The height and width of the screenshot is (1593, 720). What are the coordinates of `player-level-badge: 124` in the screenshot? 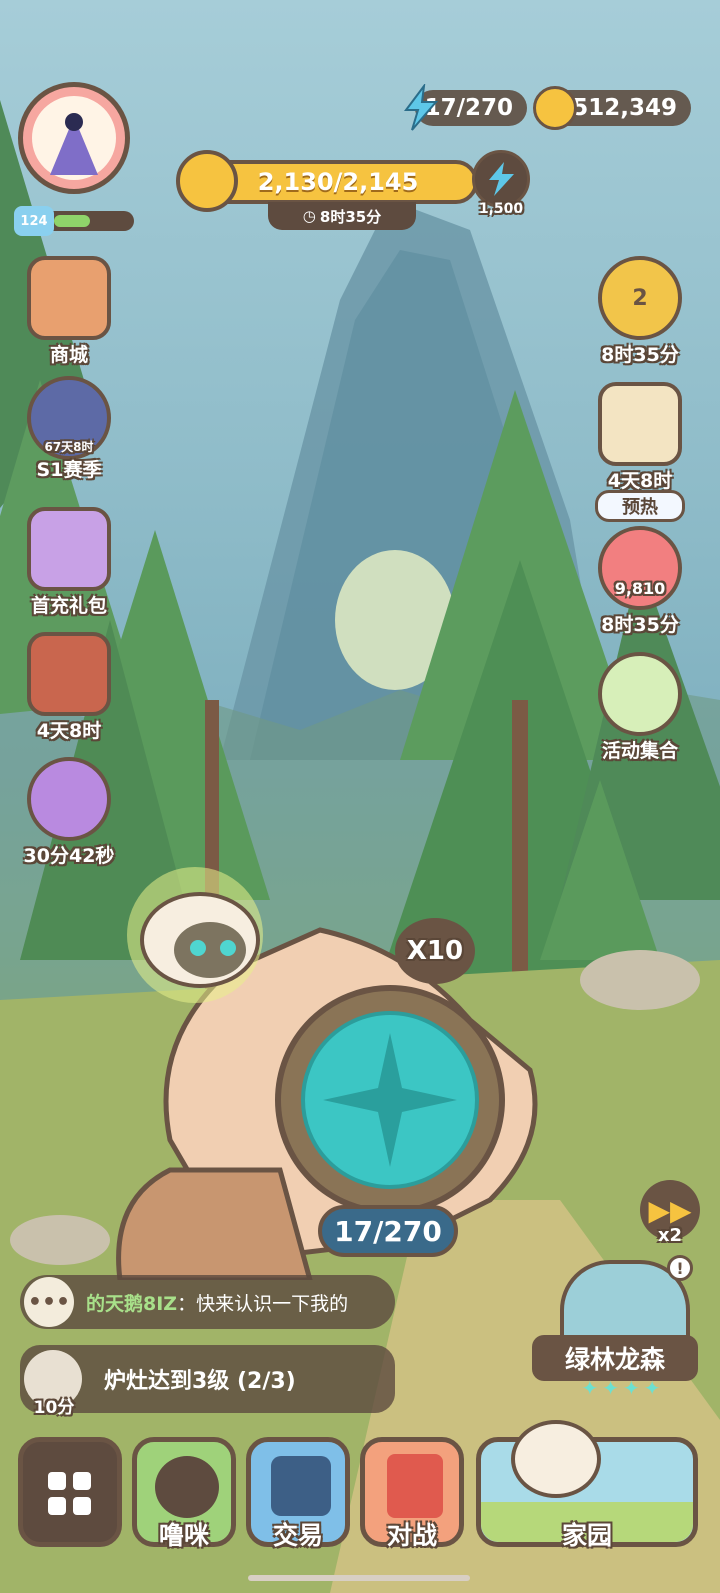 It's located at (34, 221).